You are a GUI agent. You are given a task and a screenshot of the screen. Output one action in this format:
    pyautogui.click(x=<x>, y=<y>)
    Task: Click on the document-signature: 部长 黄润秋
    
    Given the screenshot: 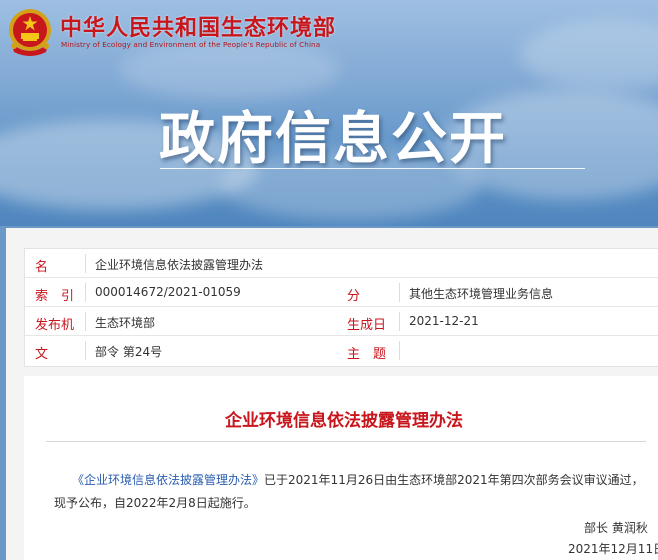 What is the action you would take?
    pyautogui.click(x=616, y=528)
    